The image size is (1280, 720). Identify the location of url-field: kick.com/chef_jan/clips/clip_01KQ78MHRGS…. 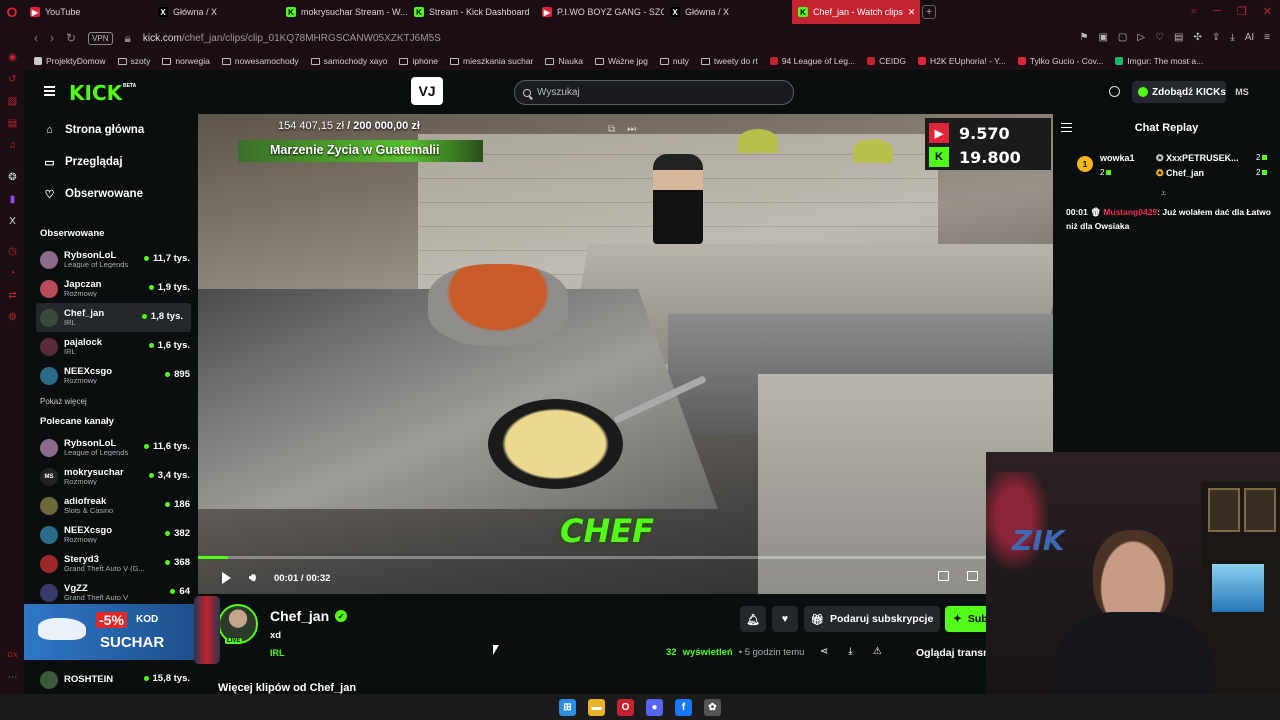
(292, 38).